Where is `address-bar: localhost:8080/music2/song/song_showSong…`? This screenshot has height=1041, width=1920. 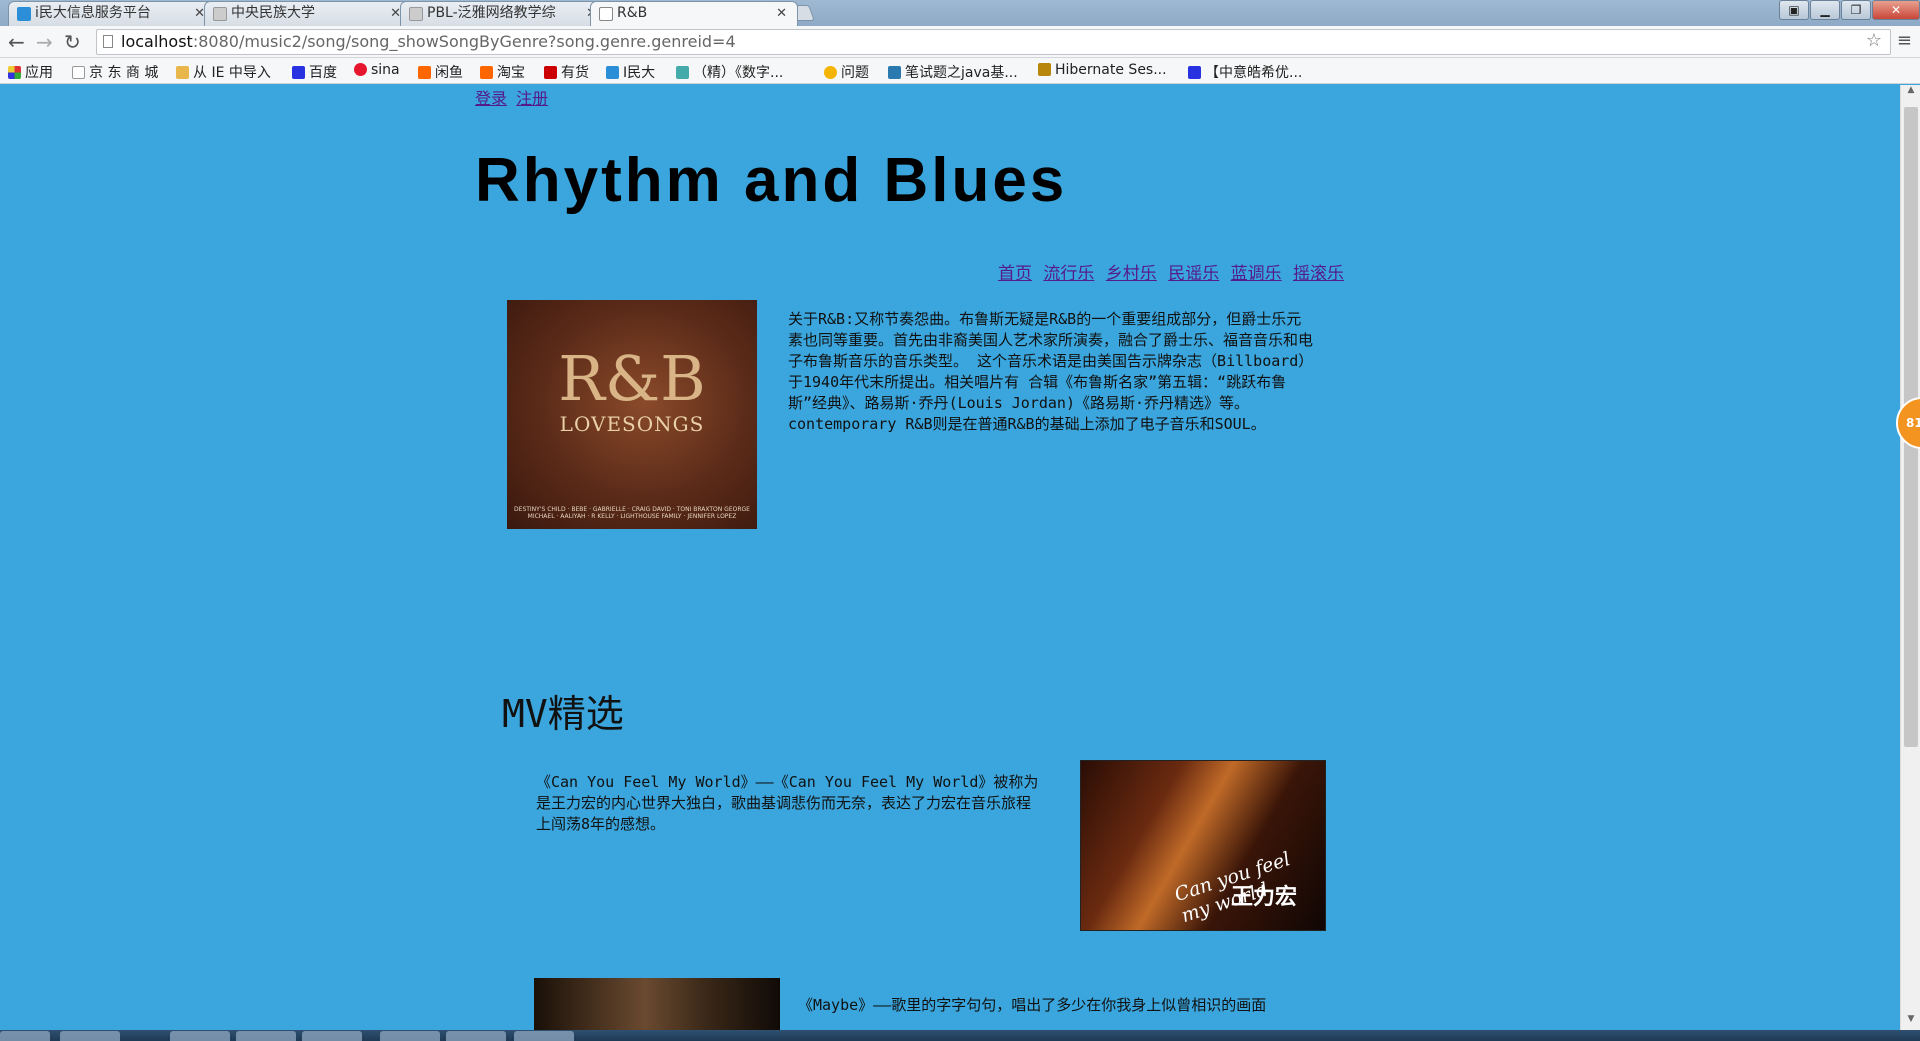
address-bar: localhost:8080/music2/song/song_showSong… is located at coordinates (993, 42).